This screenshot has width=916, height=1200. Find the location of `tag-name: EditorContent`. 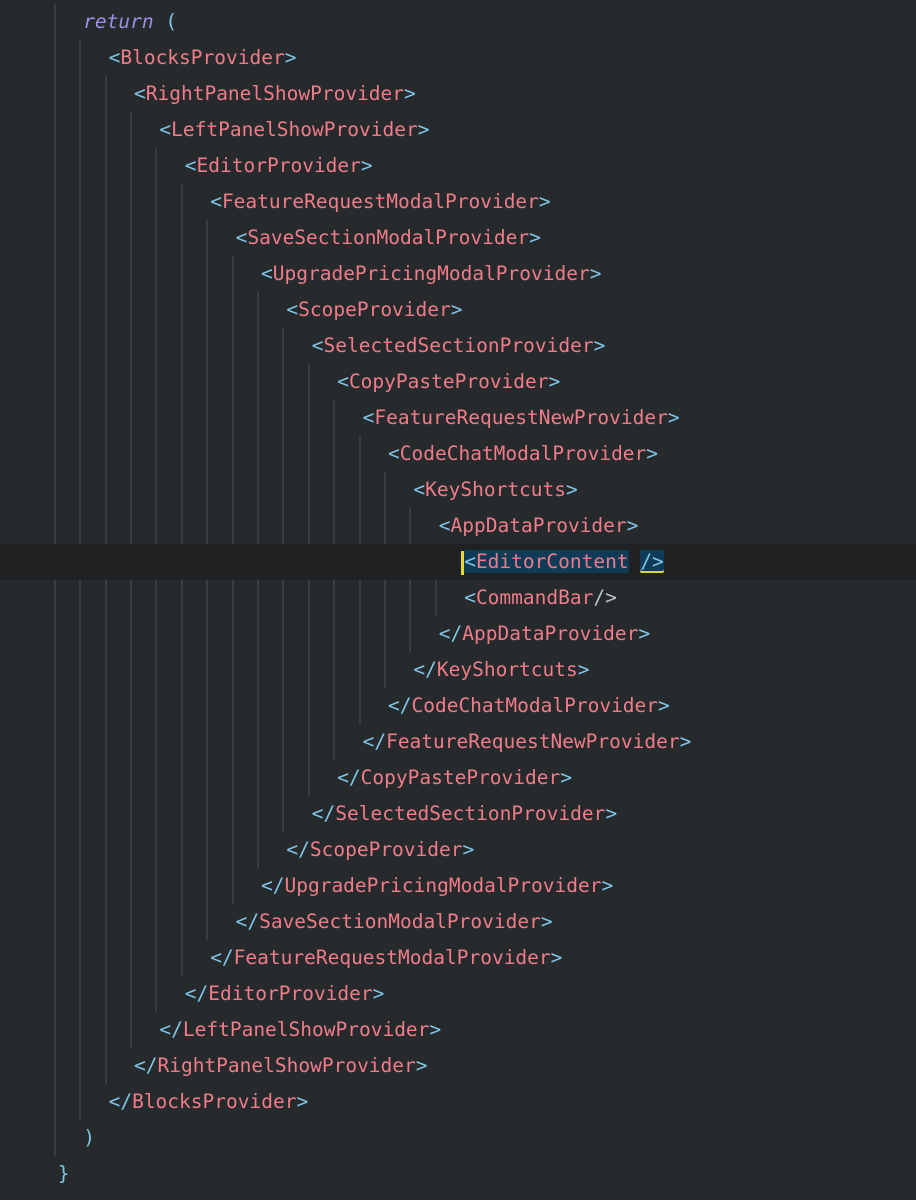

tag-name: EditorContent is located at coordinates (552, 561).